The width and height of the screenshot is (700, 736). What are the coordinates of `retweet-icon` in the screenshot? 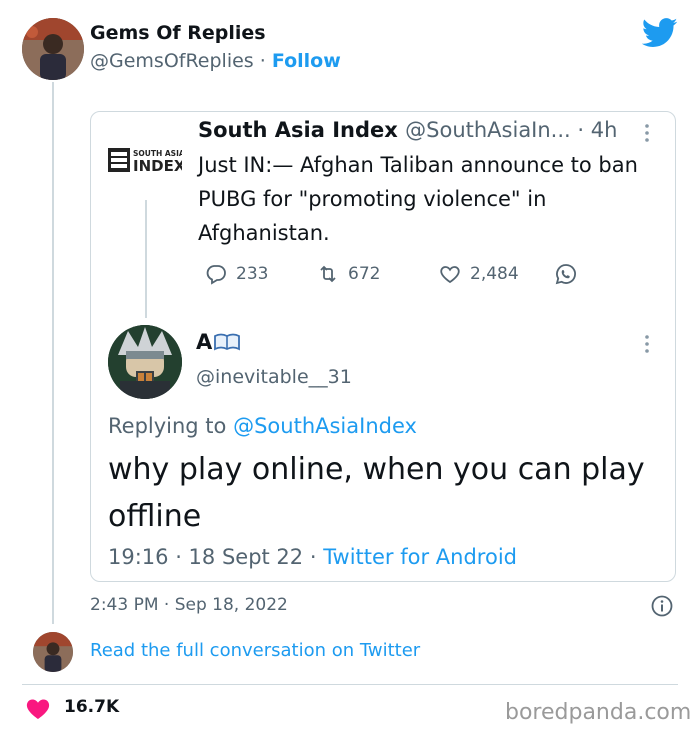 It's located at (328, 274).